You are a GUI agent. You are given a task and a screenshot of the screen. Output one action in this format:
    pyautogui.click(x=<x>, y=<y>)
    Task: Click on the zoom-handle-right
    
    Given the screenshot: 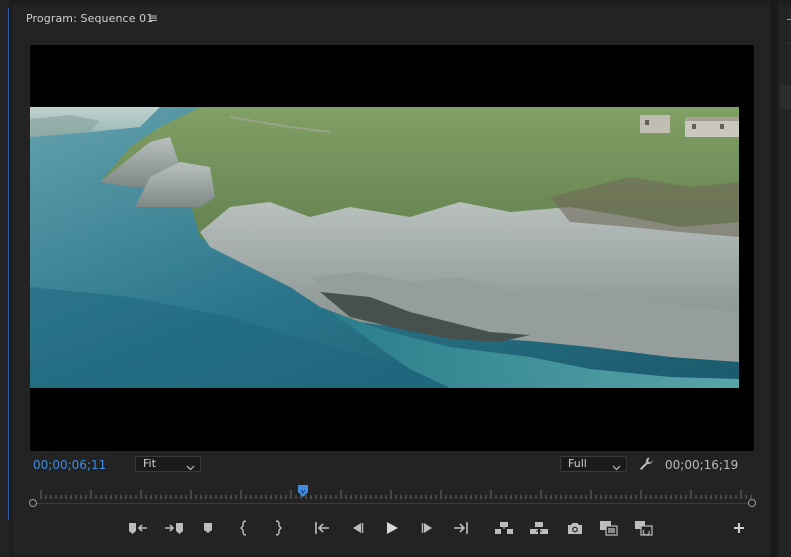 What is the action you would take?
    pyautogui.click(x=752, y=503)
    